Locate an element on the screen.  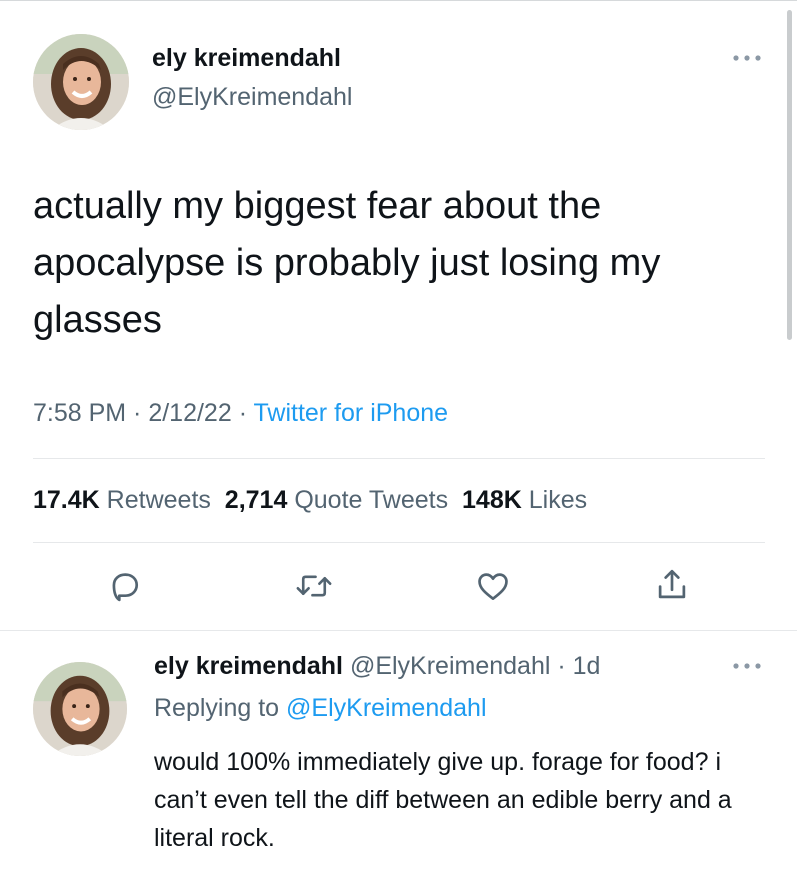
retweet-icon is located at coordinates (314, 586).